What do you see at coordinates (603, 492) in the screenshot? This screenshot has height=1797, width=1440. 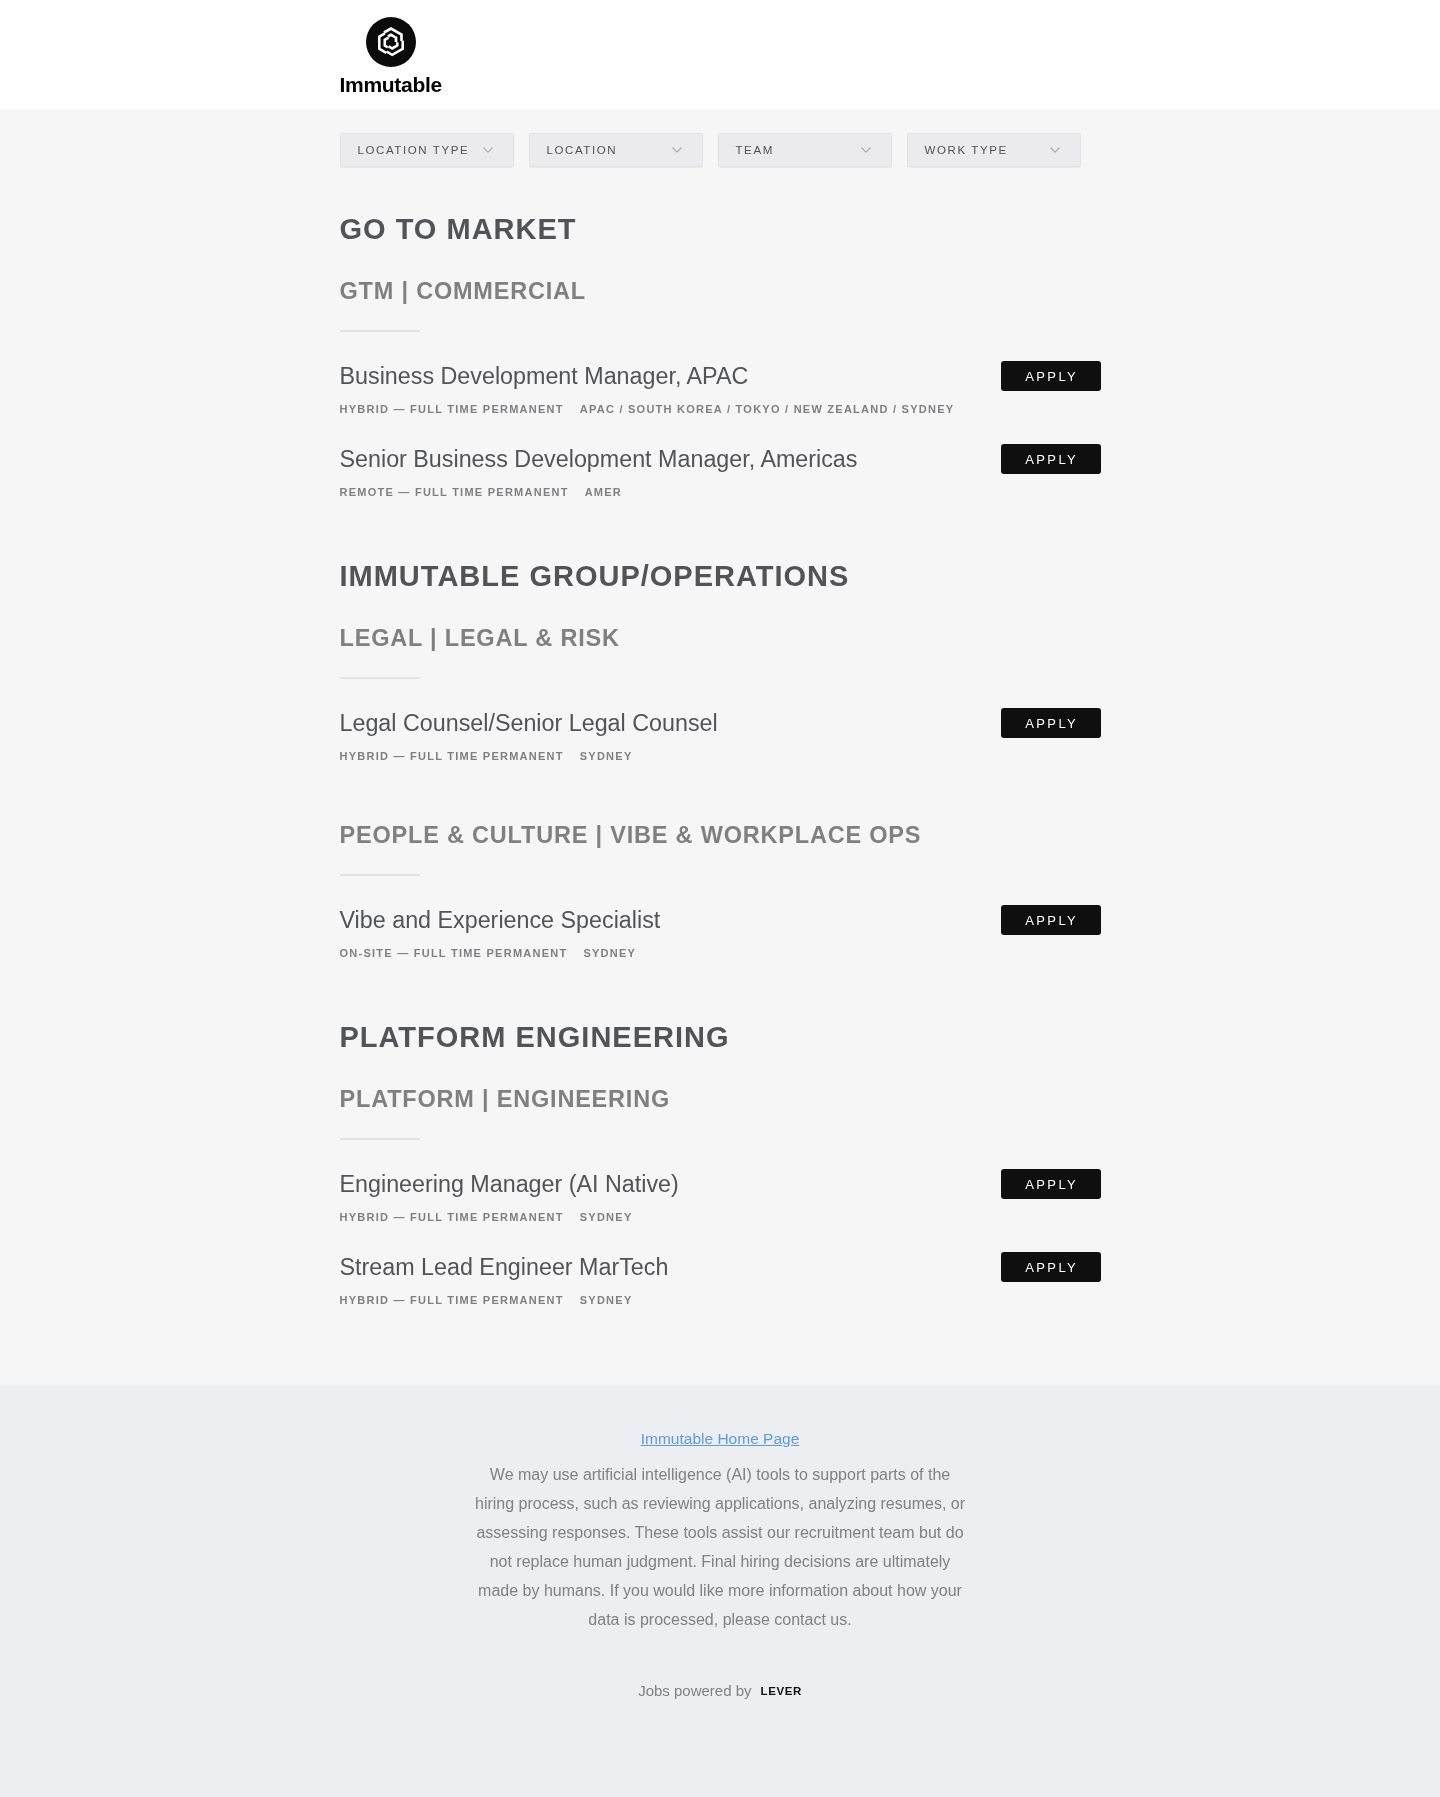 I see `job-location-label: AMER` at bounding box center [603, 492].